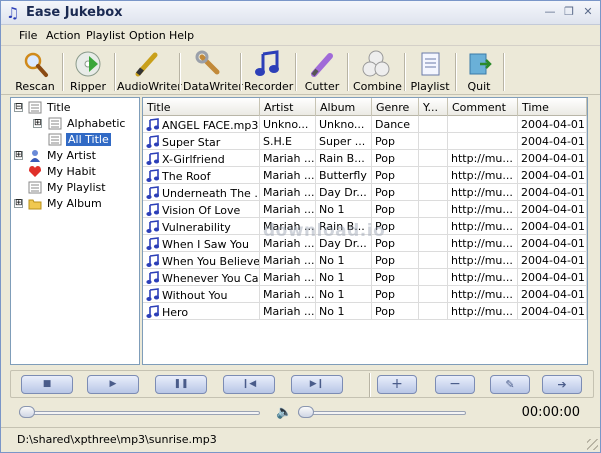 The image size is (601, 453). Describe the element at coordinates (300, 13) in the screenshot. I see `title-bar: ♫ Ease Jukebox — ❐ ✕` at that location.